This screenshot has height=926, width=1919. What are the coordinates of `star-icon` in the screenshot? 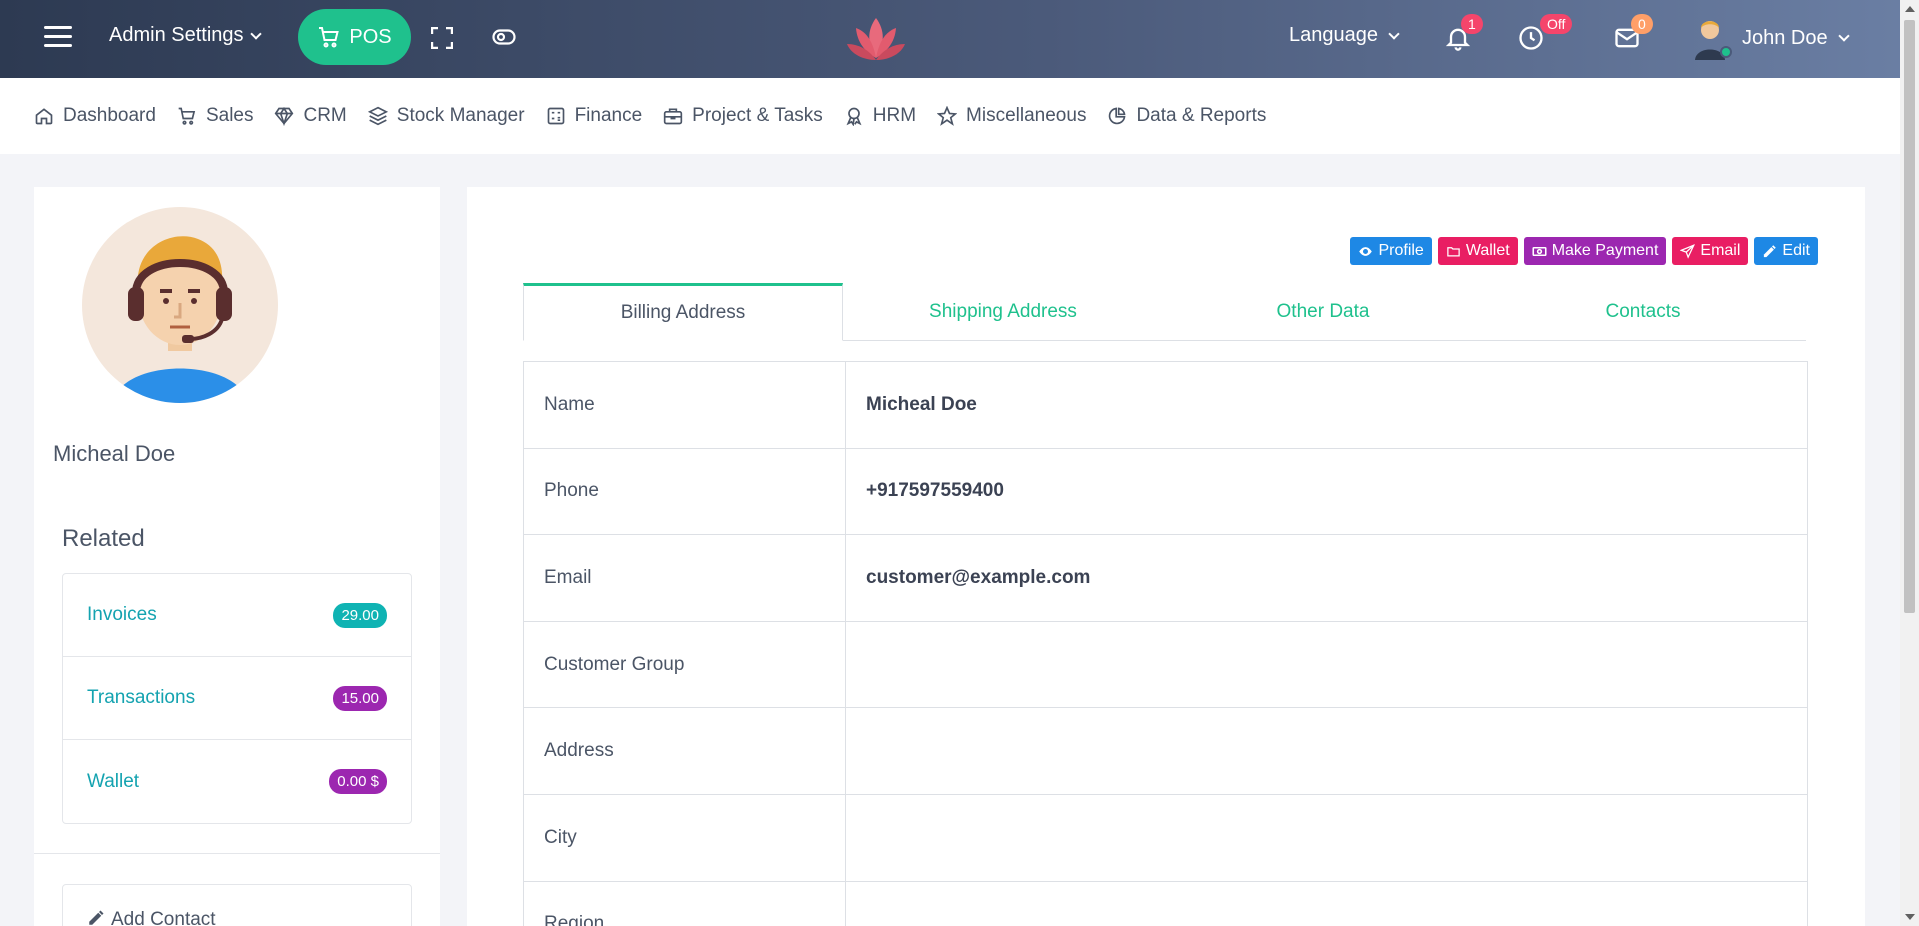 It's located at (947, 116).